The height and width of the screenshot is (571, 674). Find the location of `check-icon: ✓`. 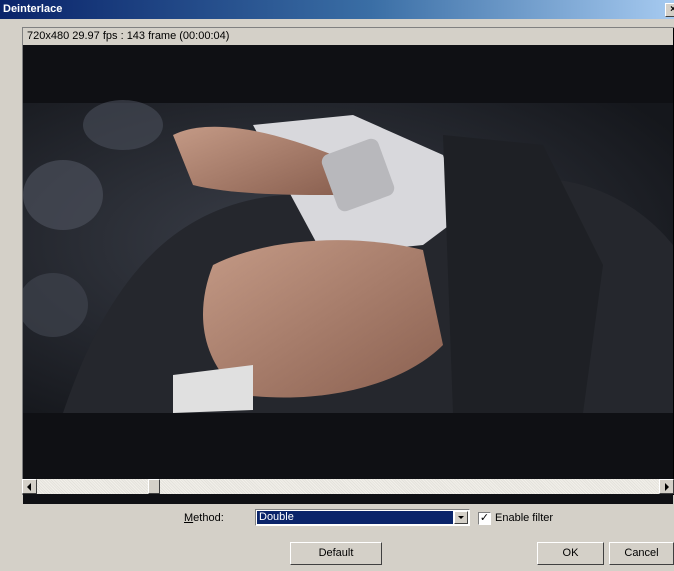

check-icon: ✓ is located at coordinates (484, 518).